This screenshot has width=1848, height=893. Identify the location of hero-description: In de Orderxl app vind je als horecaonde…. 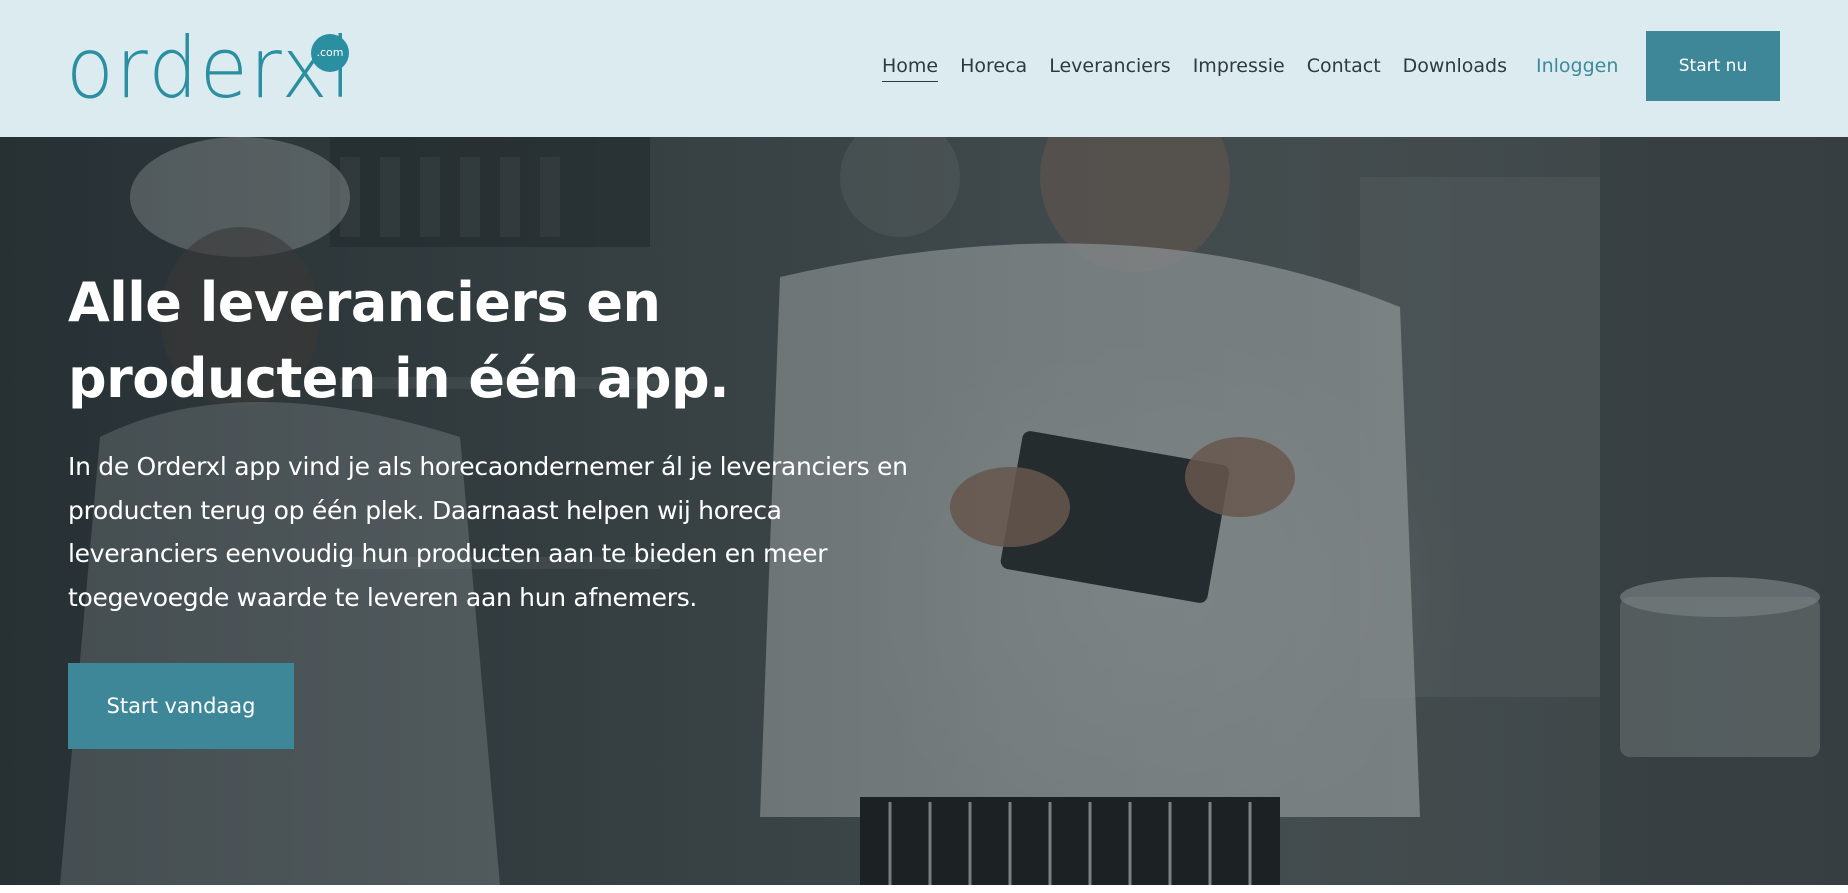
(488, 532).